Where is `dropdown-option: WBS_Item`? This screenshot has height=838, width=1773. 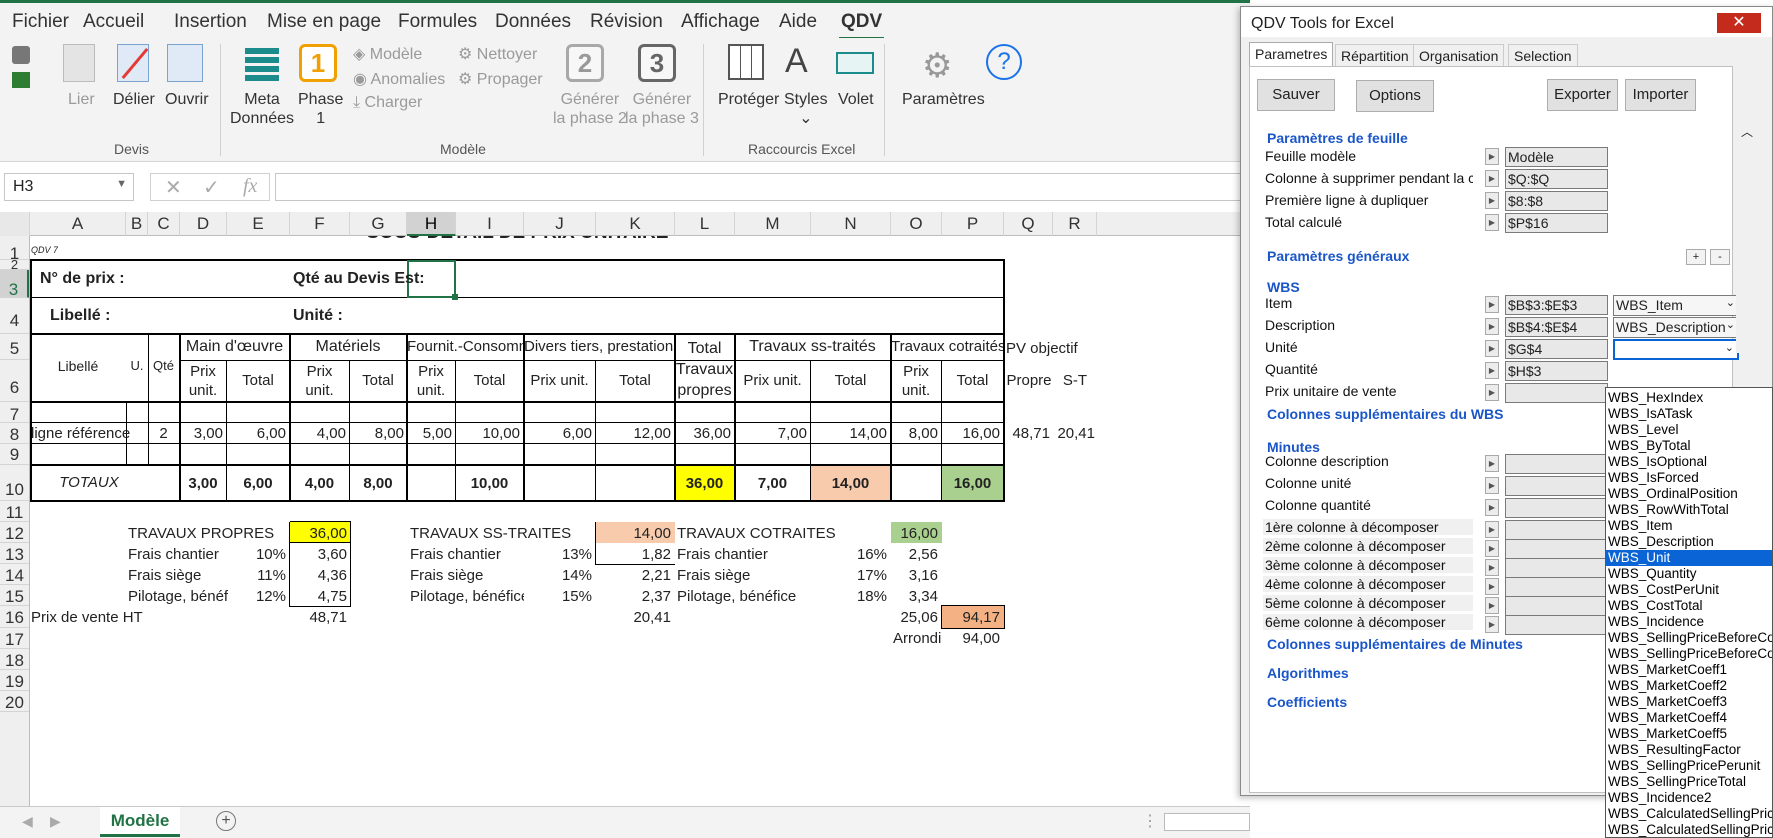 dropdown-option: WBS_Item is located at coordinates (1689, 526).